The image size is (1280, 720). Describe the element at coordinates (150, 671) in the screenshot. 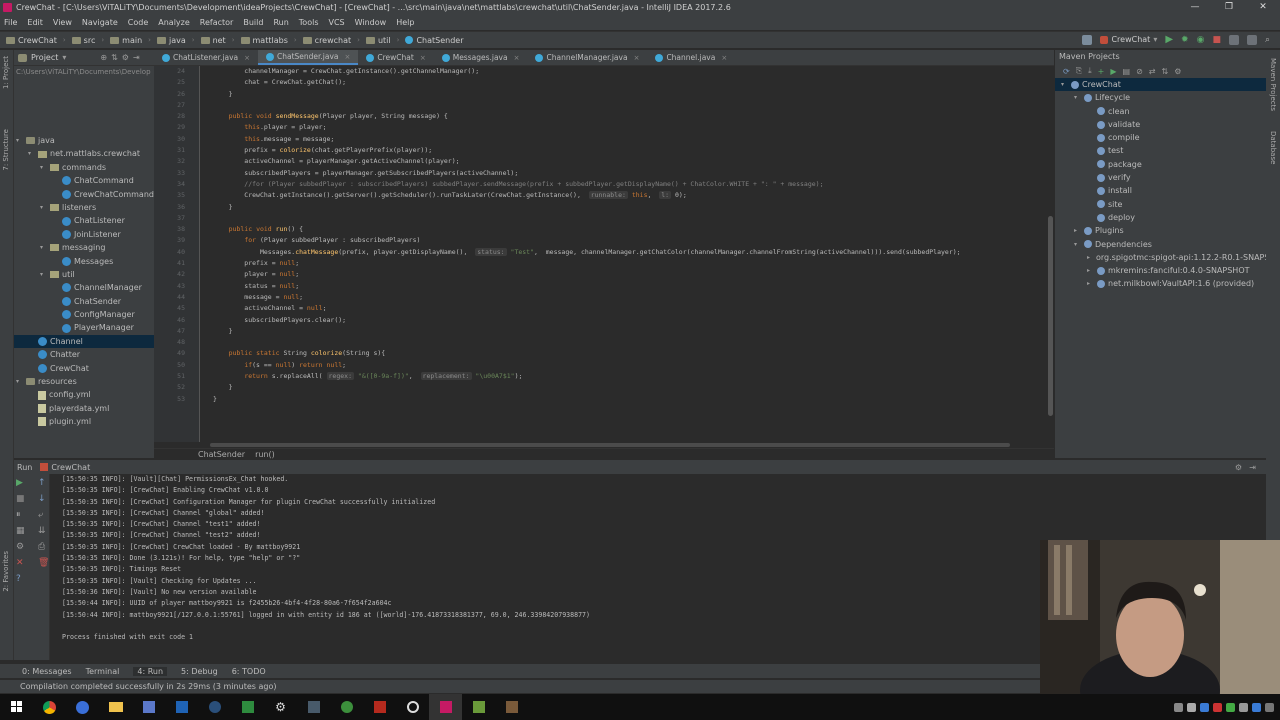

I see `bottom-tab-4-run: 4: Run` at that location.